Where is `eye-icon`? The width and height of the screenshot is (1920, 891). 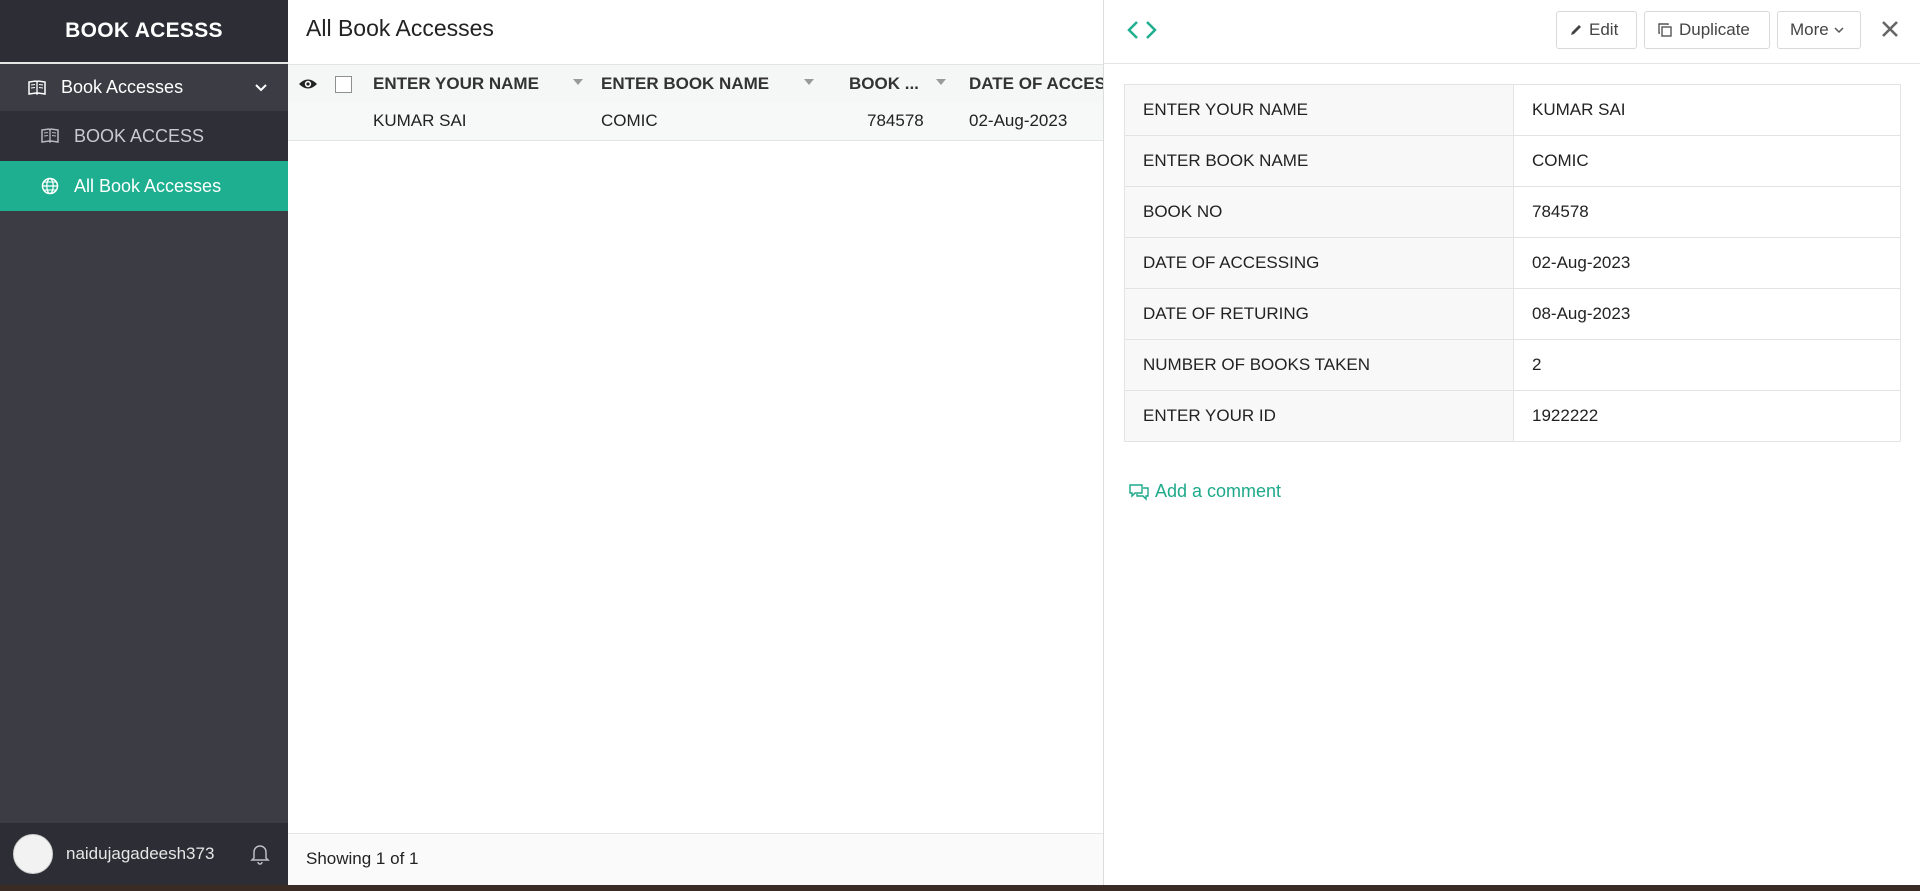
eye-icon is located at coordinates (308, 86).